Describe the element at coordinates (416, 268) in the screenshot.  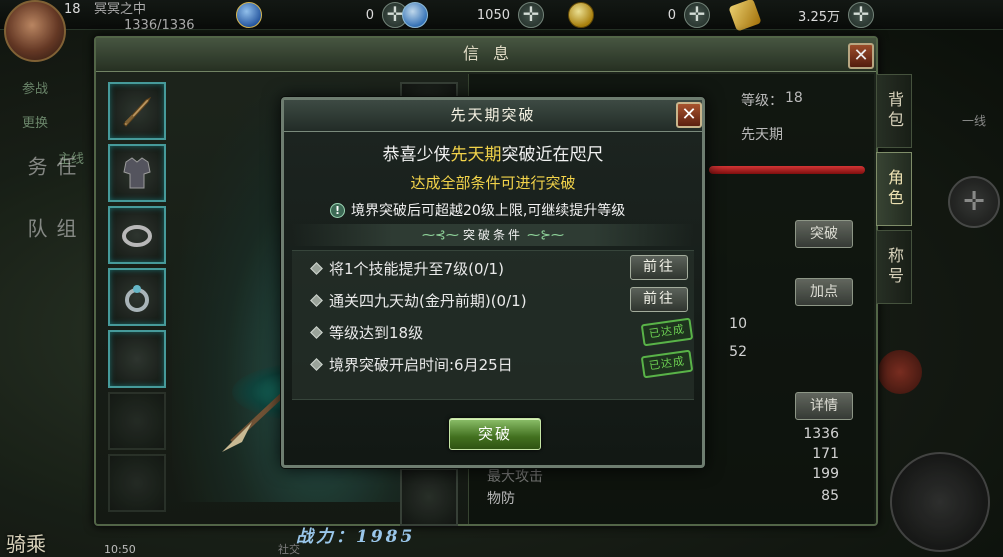
I see `condition-text: 将1个技能提升至7级(0/1)` at that location.